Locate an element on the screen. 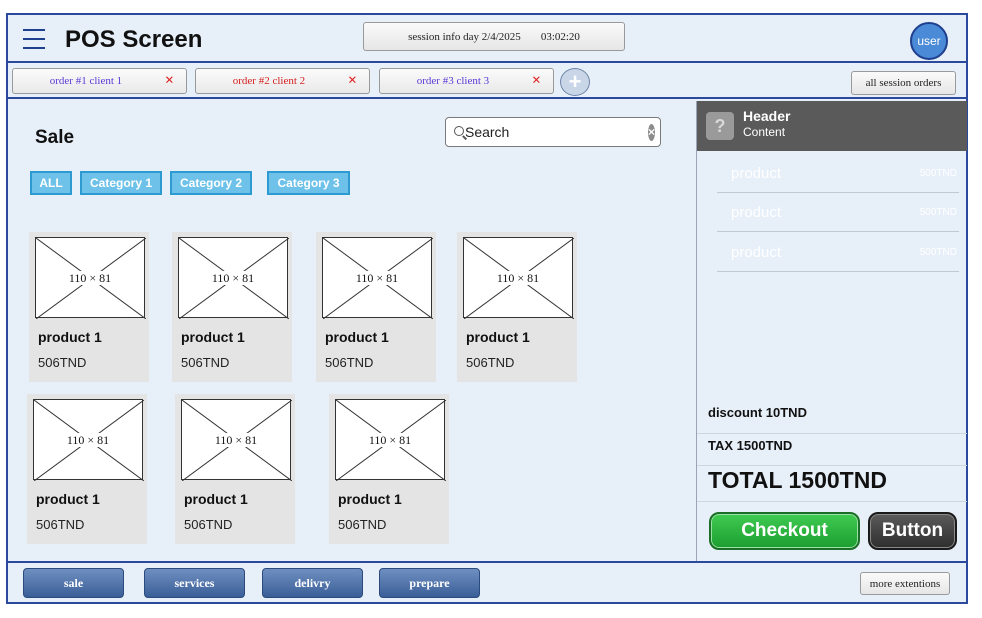 This screenshot has height=618, width=982. category-3-button: Category 3 is located at coordinates (308, 183).